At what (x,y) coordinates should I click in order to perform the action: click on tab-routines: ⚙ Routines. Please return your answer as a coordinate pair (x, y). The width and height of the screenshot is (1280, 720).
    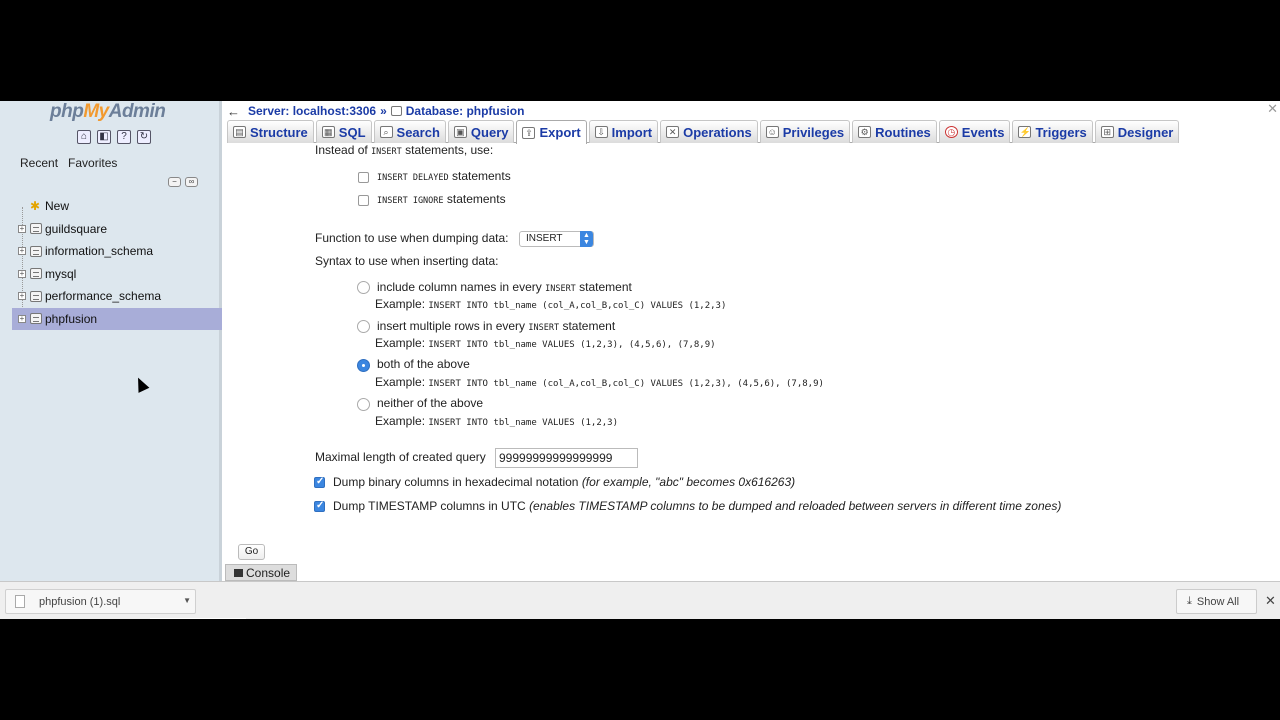
    Looking at the image, I should click on (894, 131).